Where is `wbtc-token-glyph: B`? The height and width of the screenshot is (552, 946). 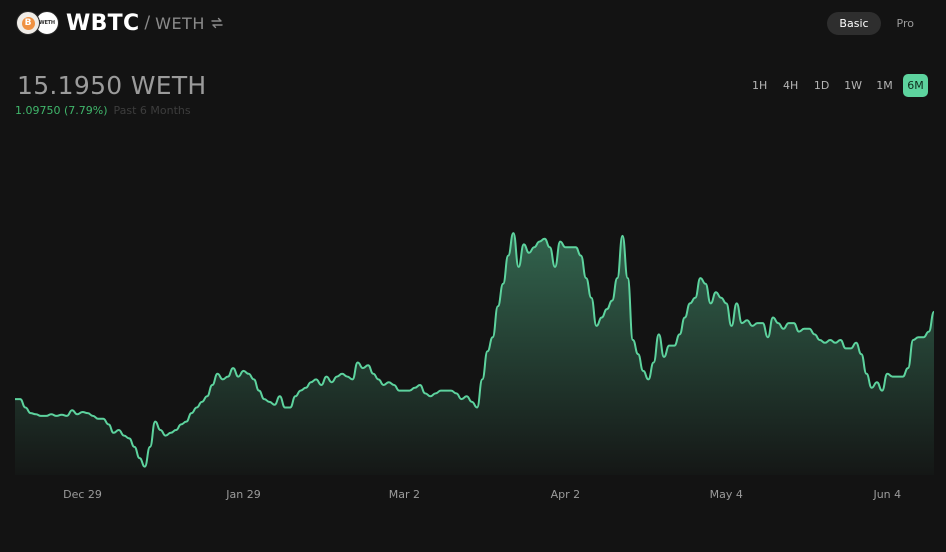 wbtc-token-glyph: B is located at coordinates (28, 23).